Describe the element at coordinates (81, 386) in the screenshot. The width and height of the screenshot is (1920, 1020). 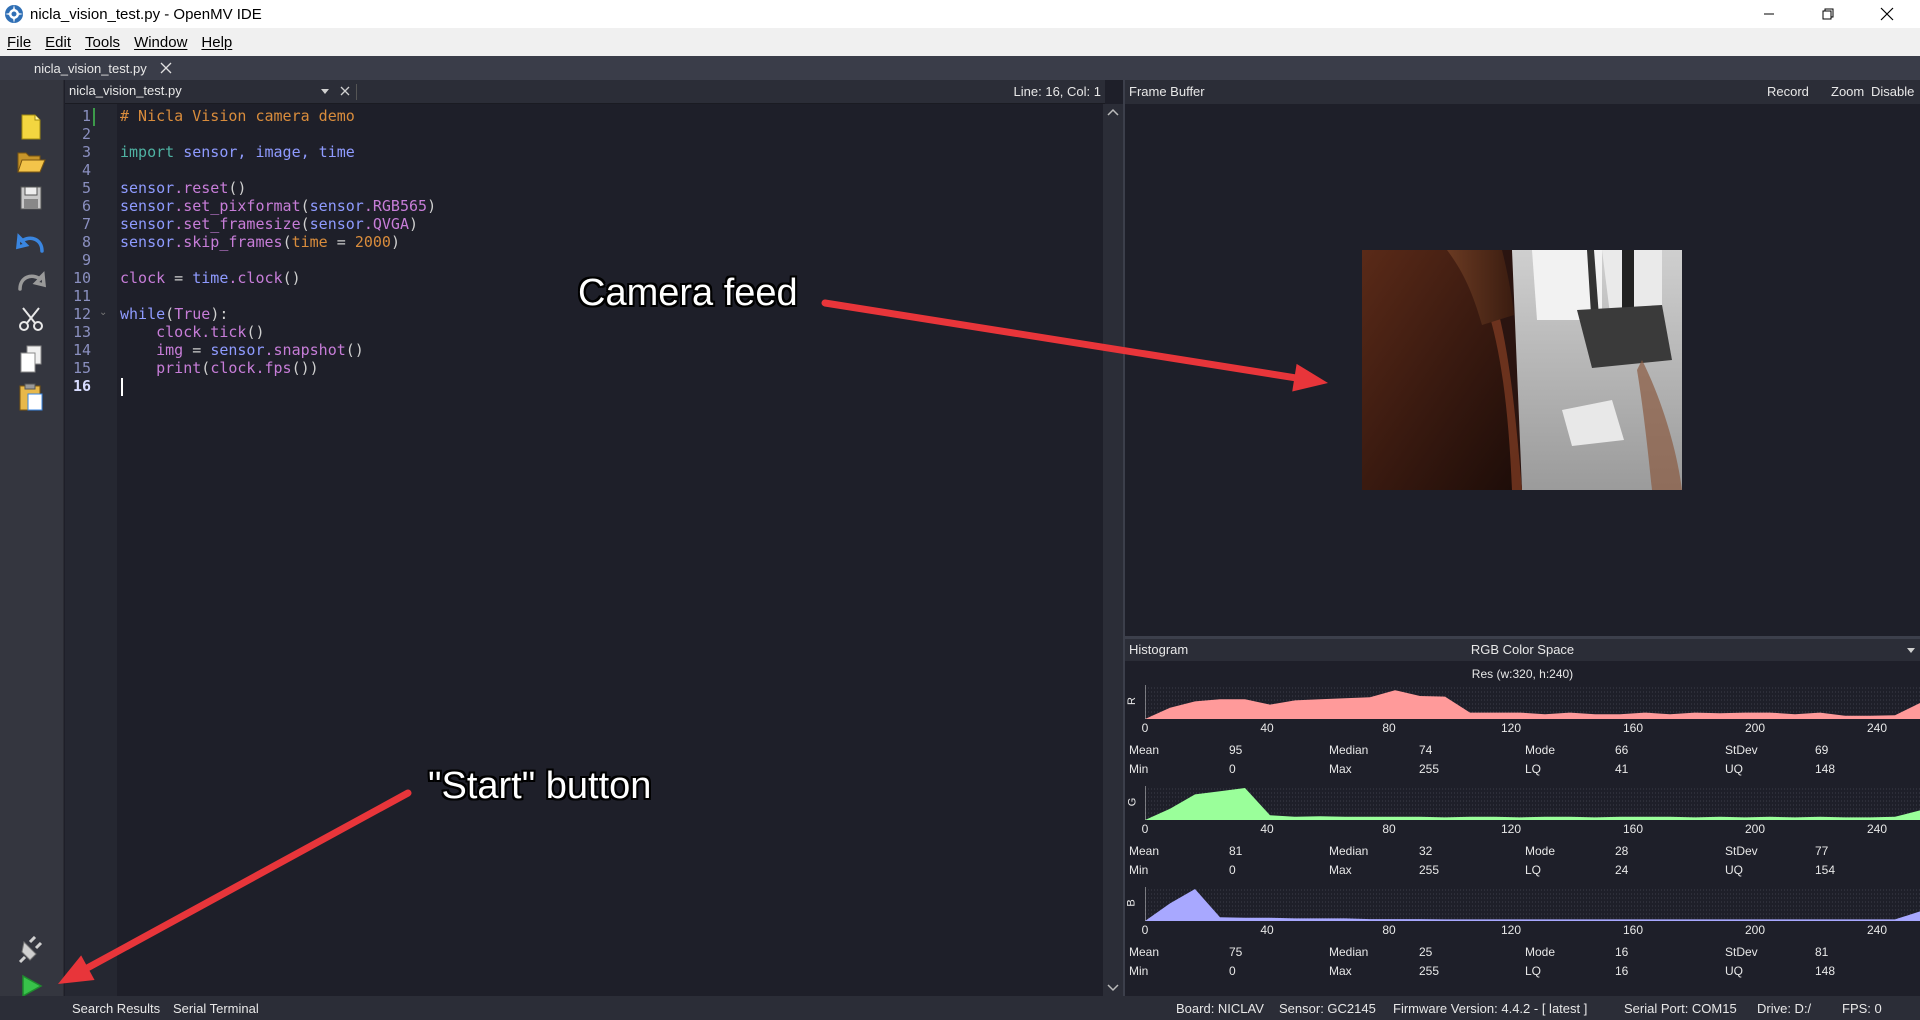
I see `line-number: 16` at that location.